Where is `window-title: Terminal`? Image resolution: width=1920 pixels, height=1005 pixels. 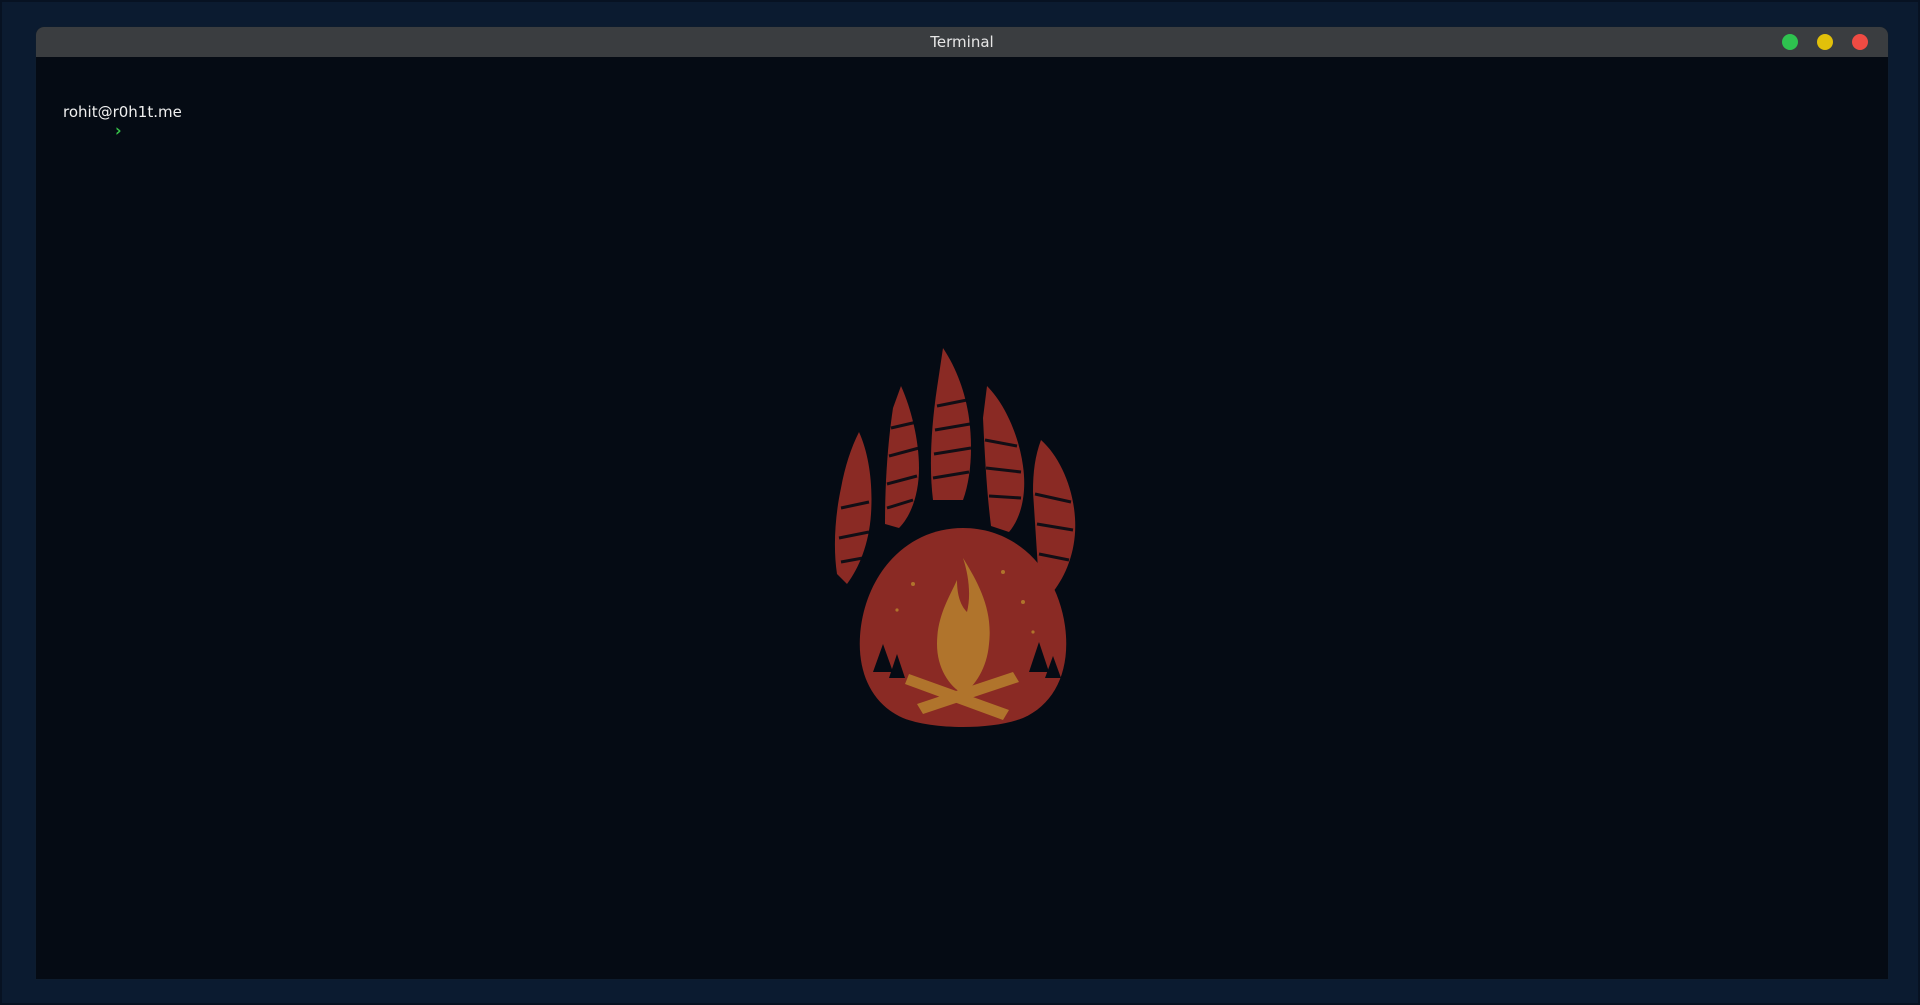 window-title: Terminal is located at coordinates (962, 42).